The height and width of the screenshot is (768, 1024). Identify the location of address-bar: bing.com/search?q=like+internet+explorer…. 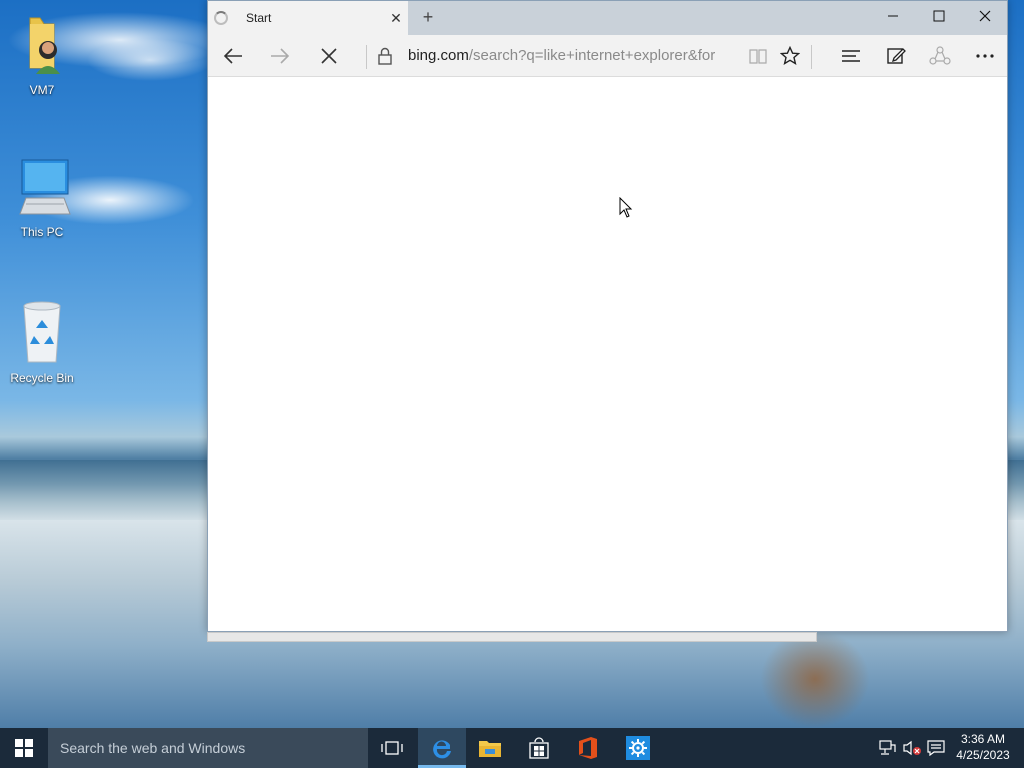
(573, 56).